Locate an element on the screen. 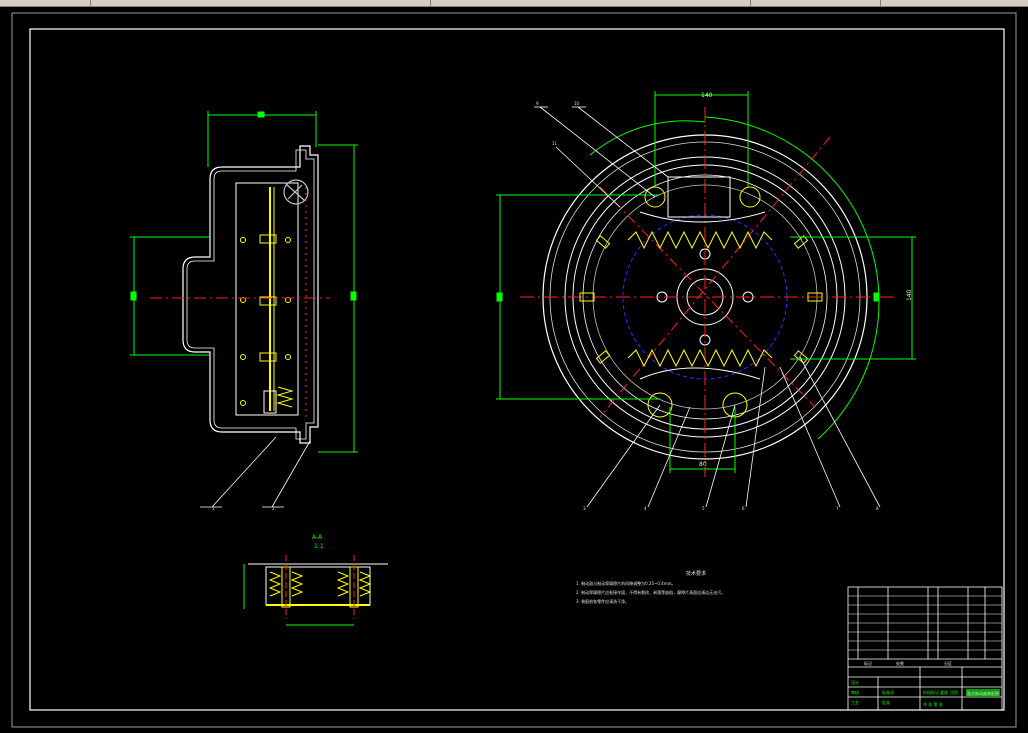  tb-cell: 批准 is located at coordinates (886, 702).